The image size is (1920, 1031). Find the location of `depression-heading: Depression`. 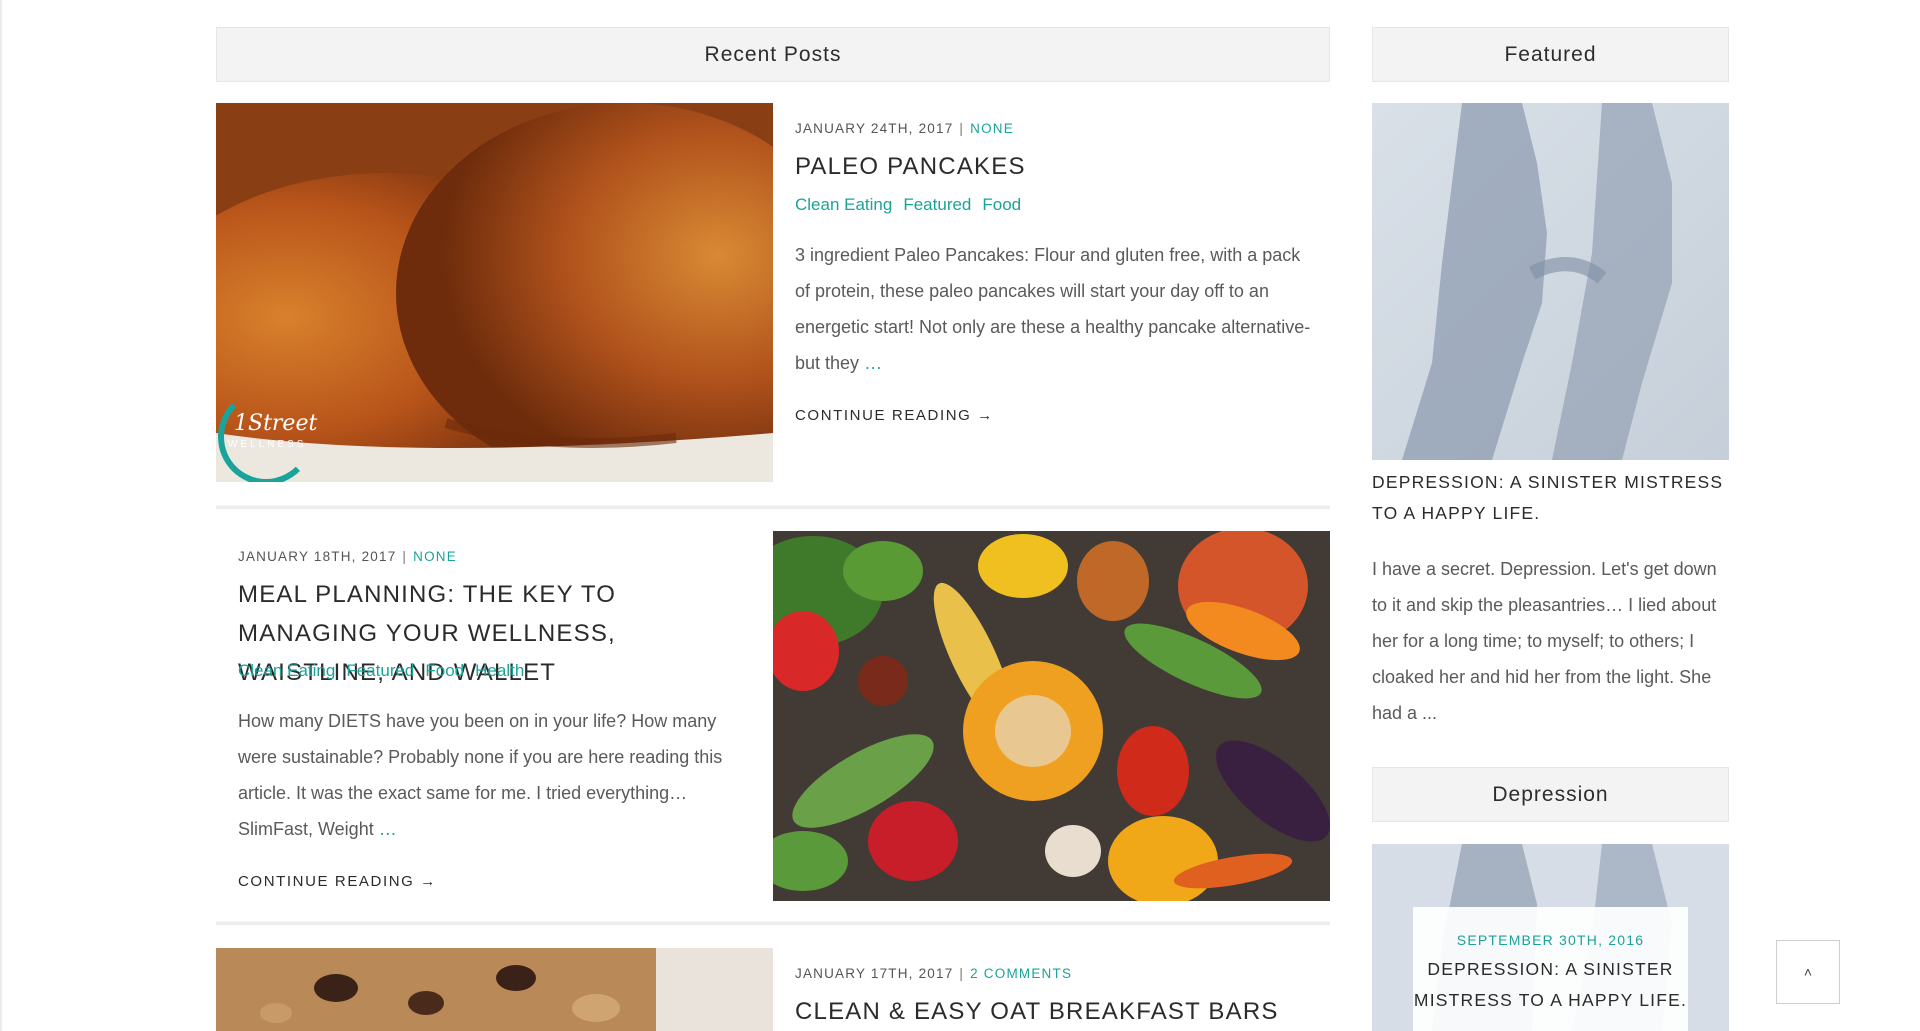

depression-heading: Depression is located at coordinates (1550, 794).